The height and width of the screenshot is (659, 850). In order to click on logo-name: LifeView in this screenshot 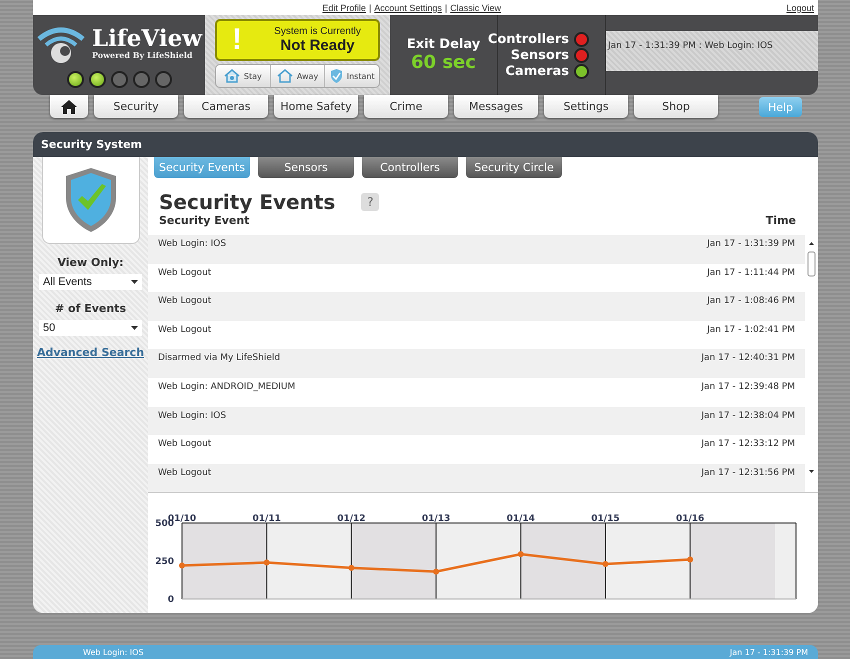, I will do `click(147, 38)`.